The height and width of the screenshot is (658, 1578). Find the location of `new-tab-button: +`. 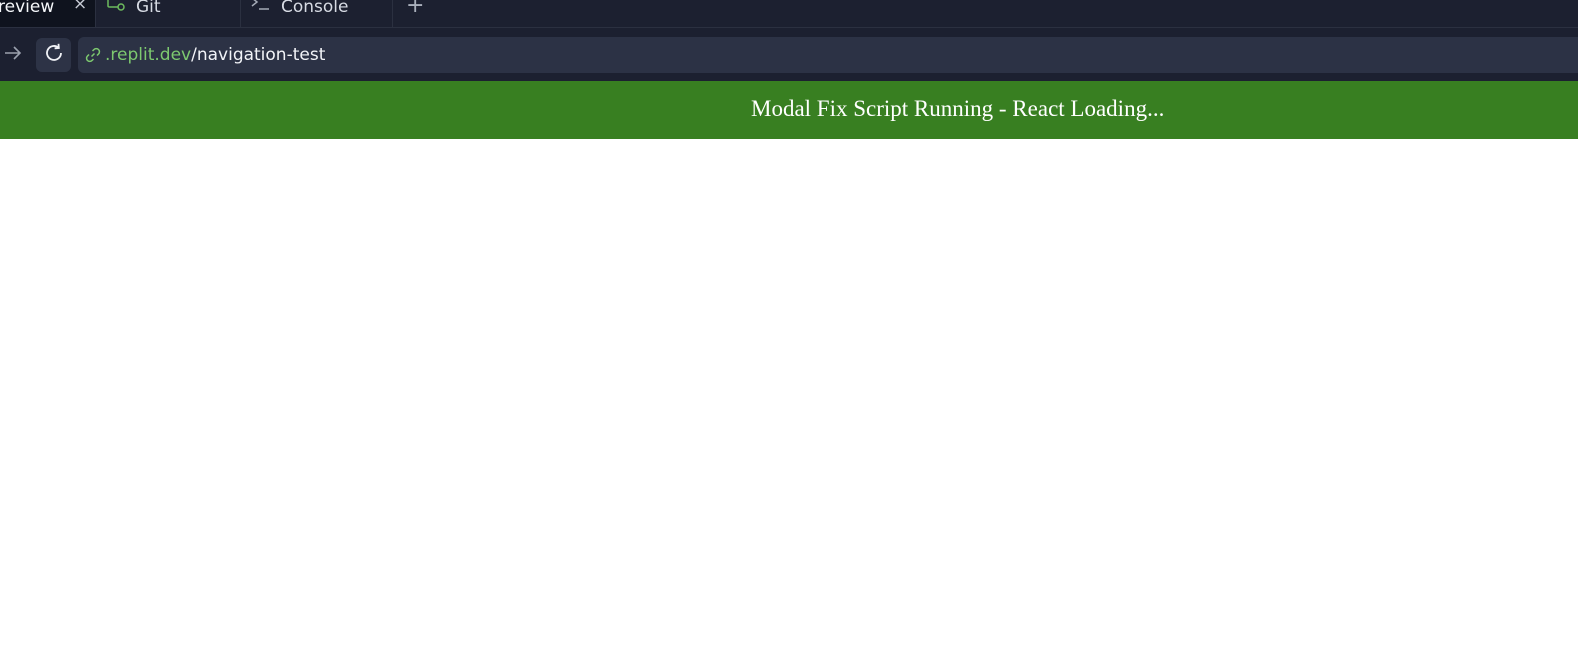

new-tab-button: + is located at coordinates (415, 9).